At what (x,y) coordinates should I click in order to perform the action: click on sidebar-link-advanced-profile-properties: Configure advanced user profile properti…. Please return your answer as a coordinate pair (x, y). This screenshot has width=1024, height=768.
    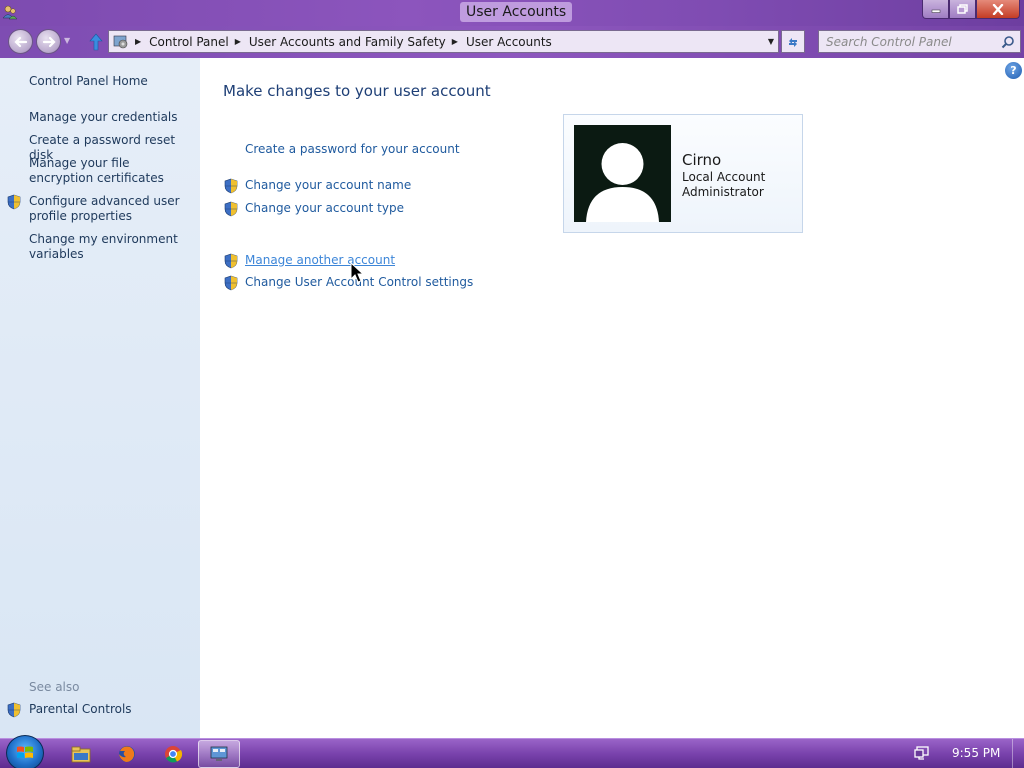
    Looking at the image, I should click on (109, 209).